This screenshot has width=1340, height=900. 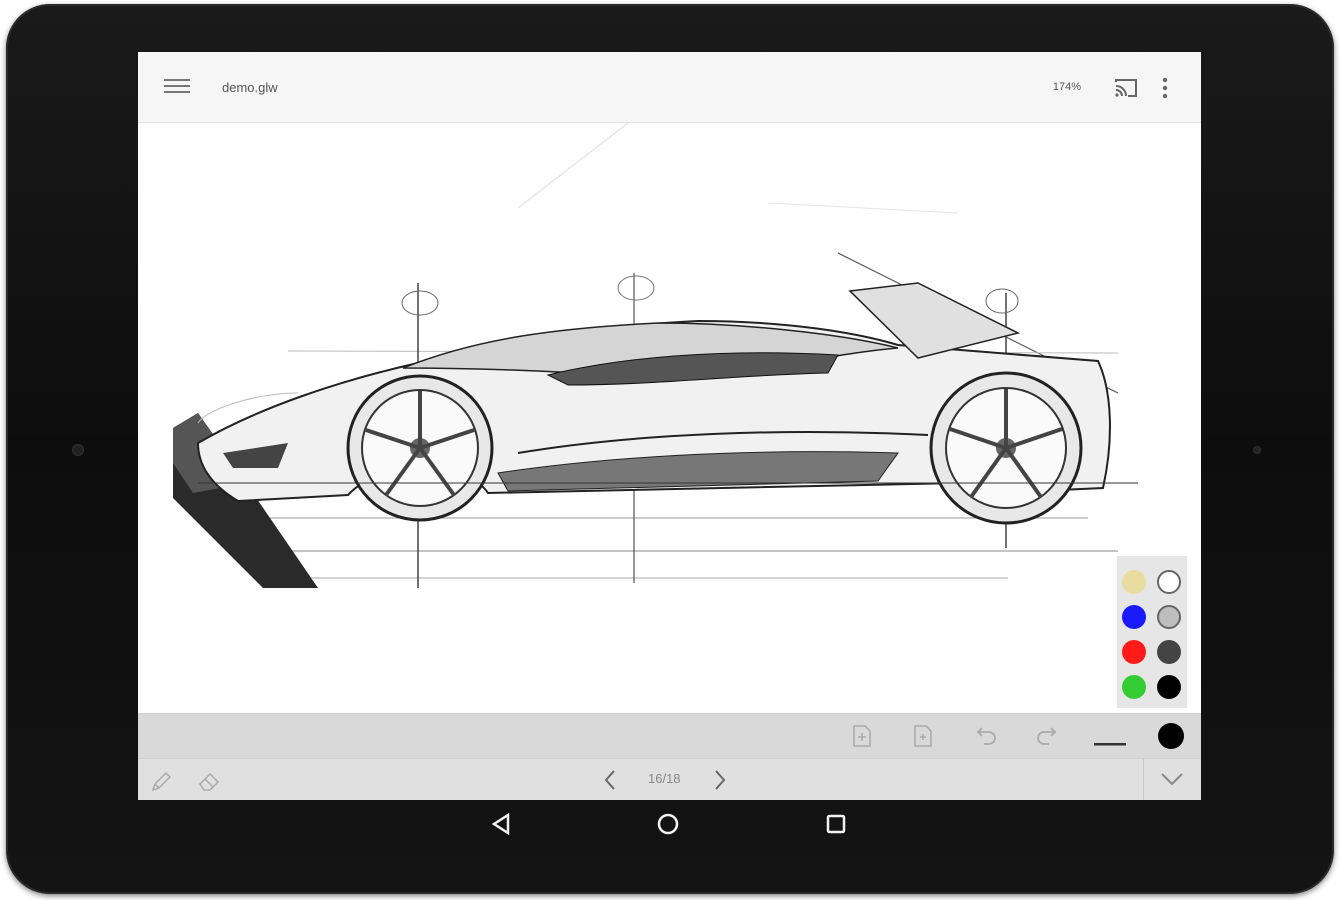 What do you see at coordinates (1169, 582) in the screenshot?
I see `swatch-white` at bounding box center [1169, 582].